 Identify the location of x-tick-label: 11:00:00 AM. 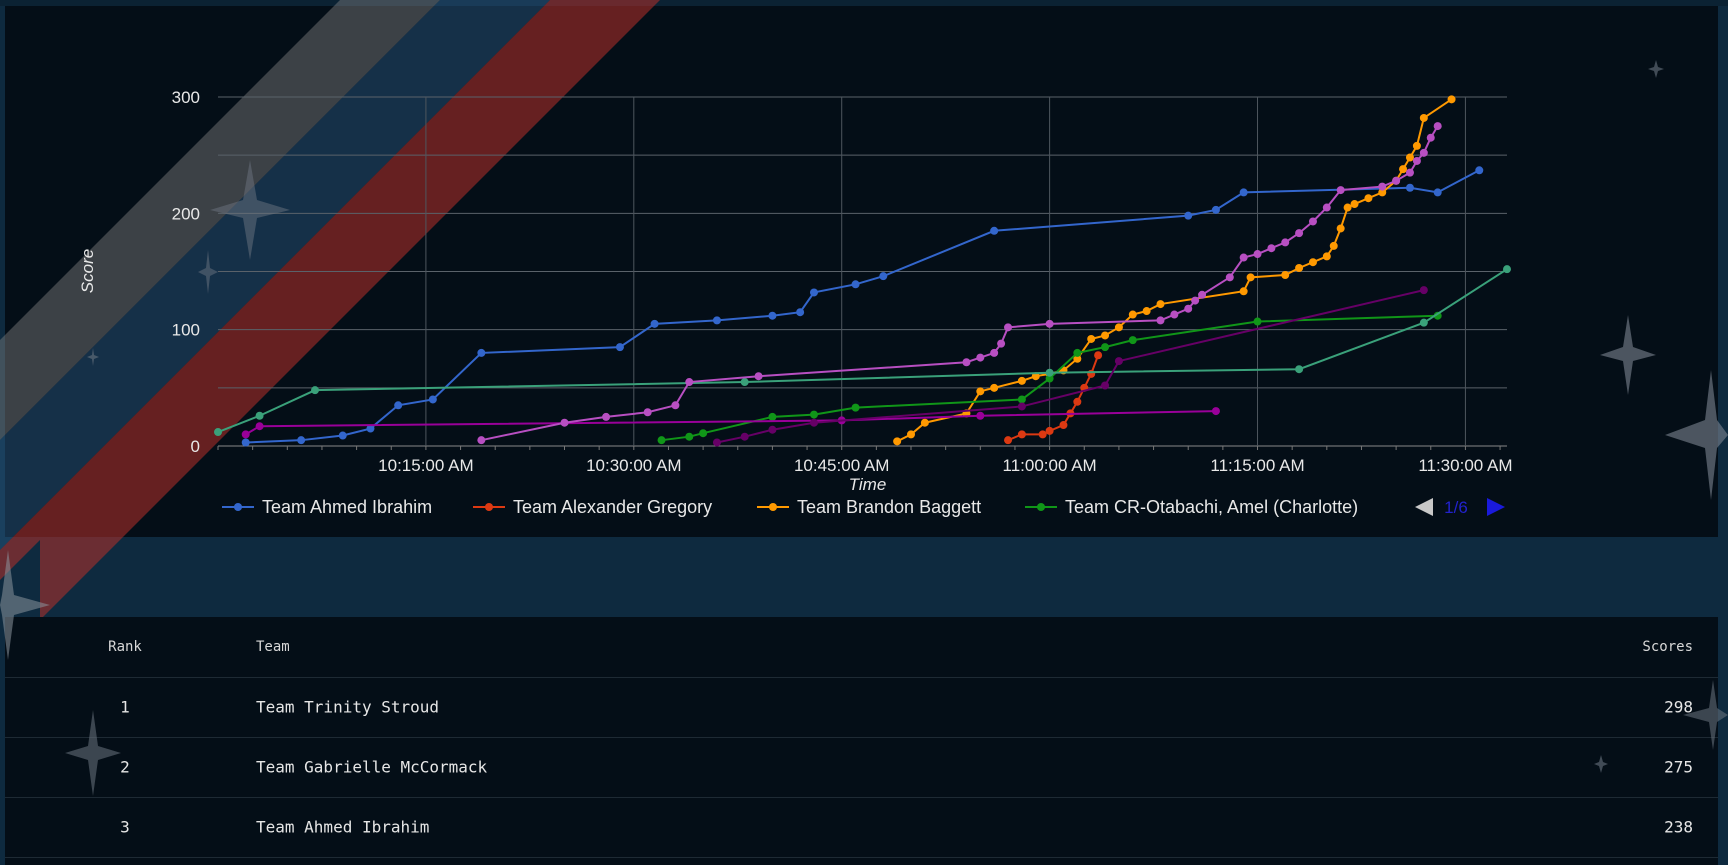
(1050, 465).